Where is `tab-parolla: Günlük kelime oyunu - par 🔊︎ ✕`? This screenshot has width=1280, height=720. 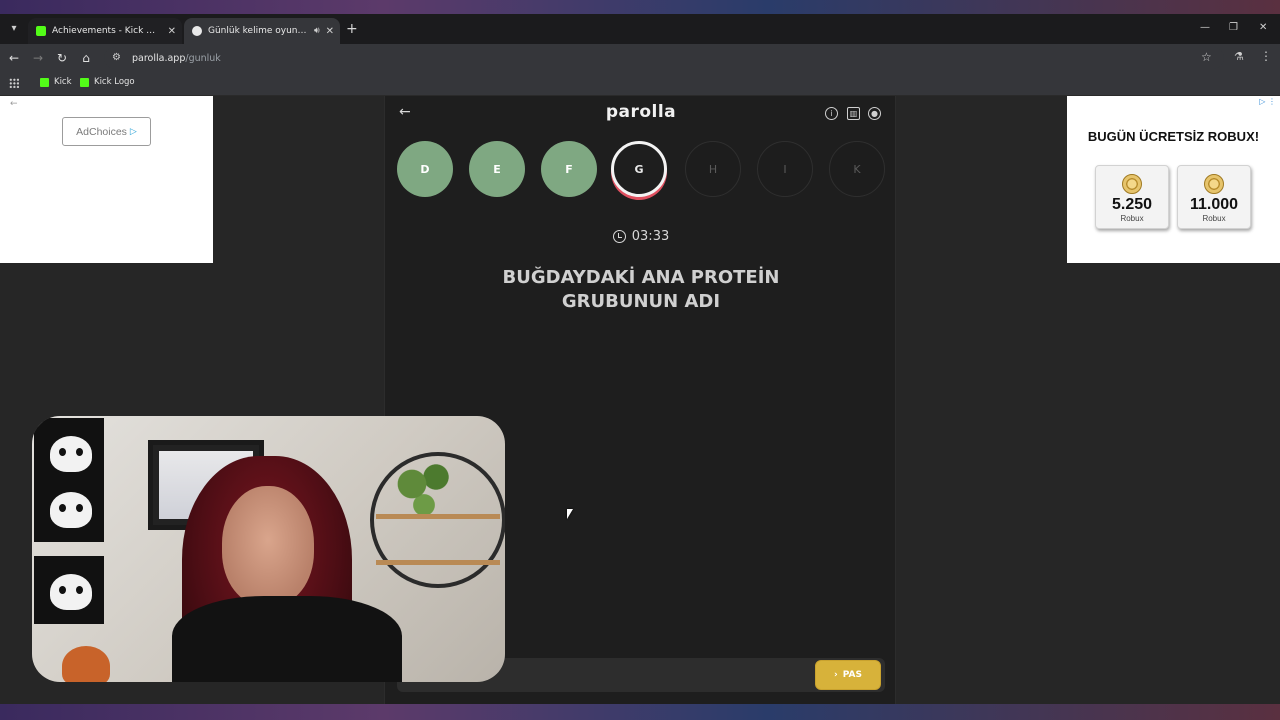
tab-parolla: Günlük kelime oyunu - par 🔊︎ ✕ is located at coordinates (262, 31).